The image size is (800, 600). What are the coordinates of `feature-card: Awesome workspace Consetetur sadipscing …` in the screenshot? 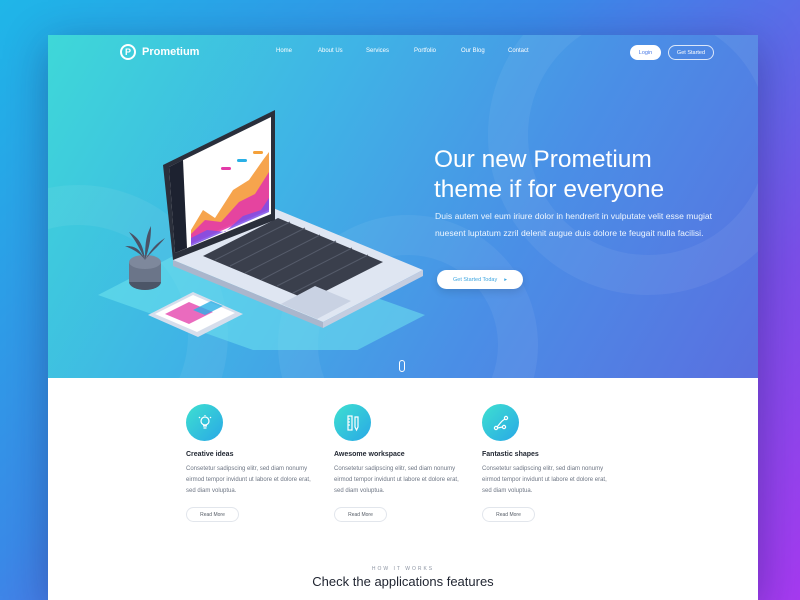 It's located at (399, 463).